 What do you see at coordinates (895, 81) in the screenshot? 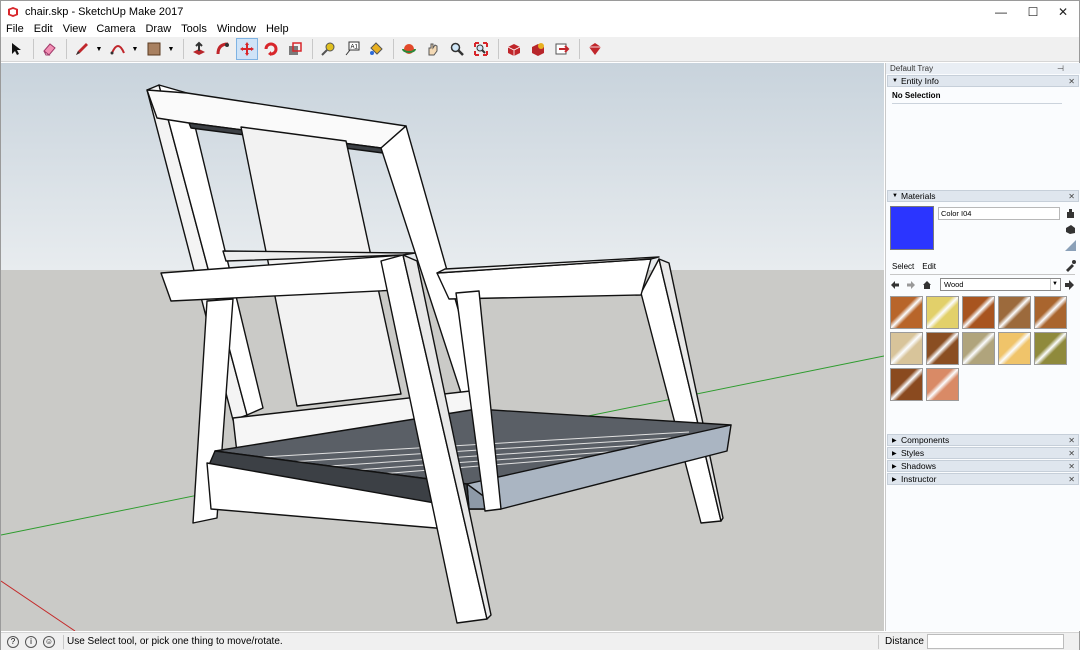
I see `collapse-triangle-icon: ▼` at bounding box center [895, 81].